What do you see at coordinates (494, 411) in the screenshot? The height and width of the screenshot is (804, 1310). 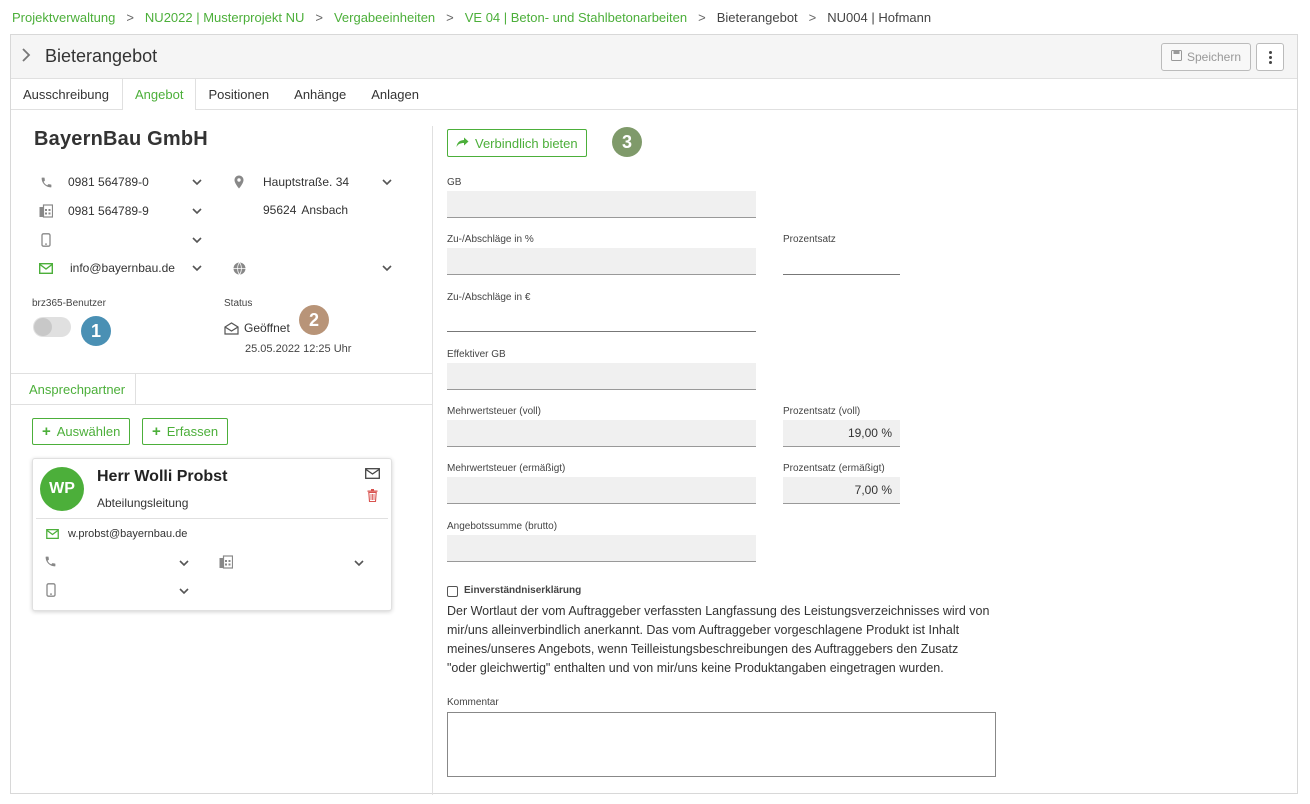 I see `vat-full-label: Mehrwertsteuer (voll)` at bounding box center [494, 411].